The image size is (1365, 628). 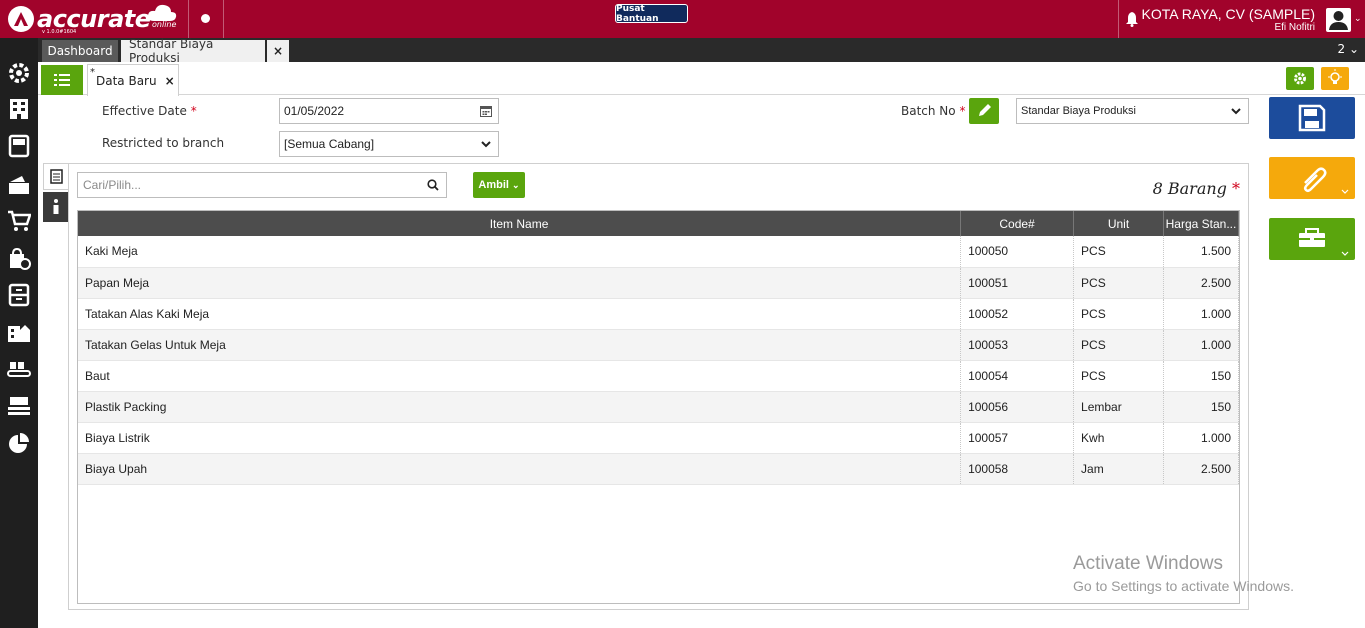 What do you see at coordinates (433, 185) in the screenshot?
I see `search-icon` at bounding box center [433, 185].